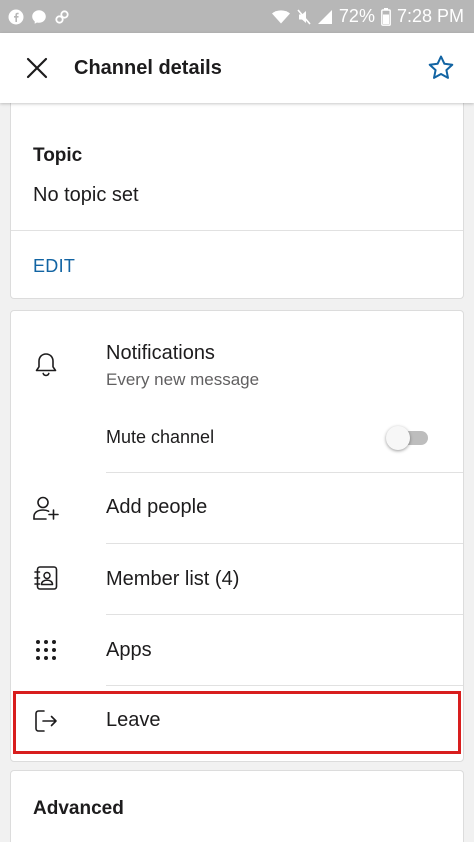 This screenshot has height=842, width=474. Describe the element at coordinates (157, 507) in the screenshot. I see `add-people-label: Add people` at that location.